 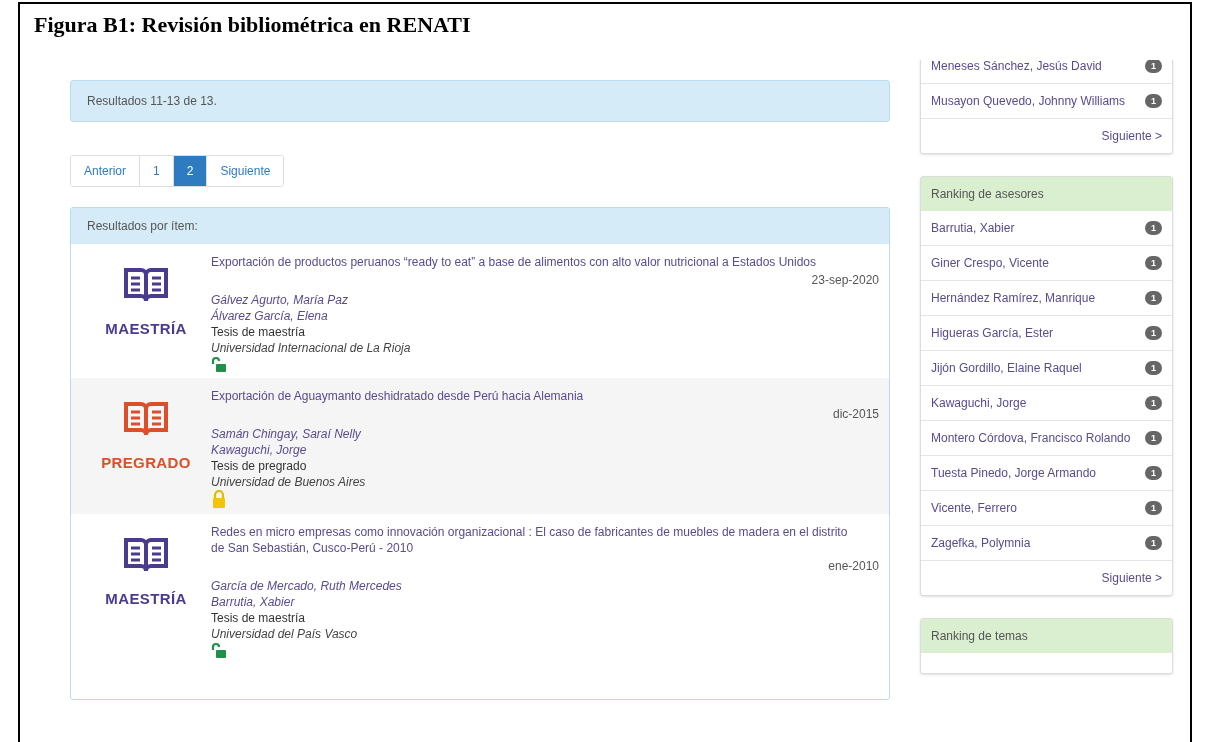 What do you see at coordinates (1046, 636) in the screenshot?
I see `panel-heading: Ranking de temas` at bounding box center [1046, 636].